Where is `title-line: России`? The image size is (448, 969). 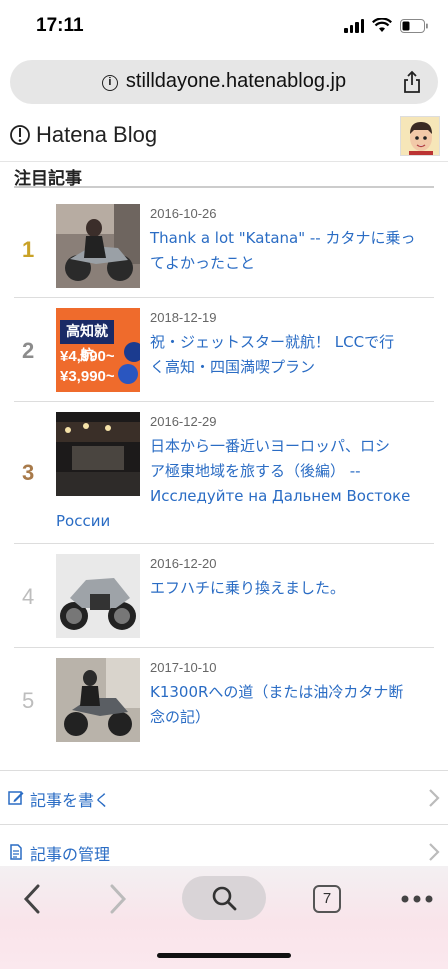
title-line: России is located at coordinates (83, 521).